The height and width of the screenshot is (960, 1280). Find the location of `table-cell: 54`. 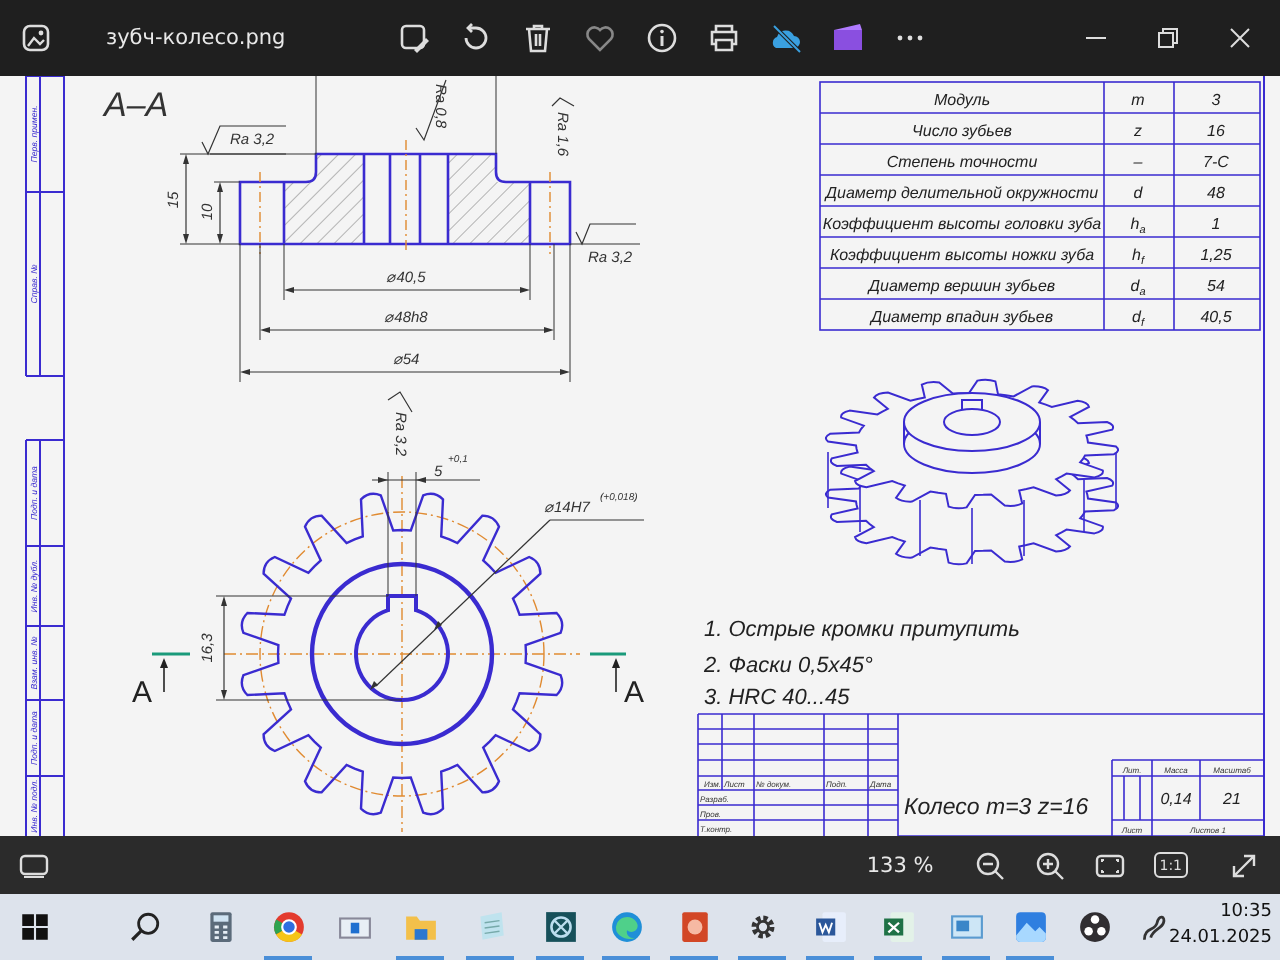

table-cell: 54 is located at coordinates (1216, 286).